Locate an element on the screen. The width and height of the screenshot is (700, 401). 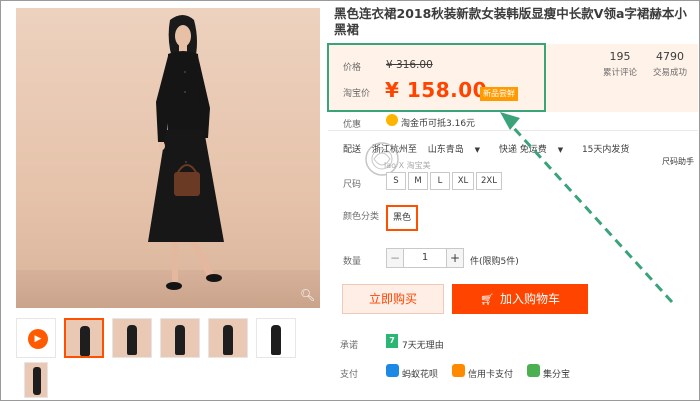
add-to-cart-button: 🛒︎ 加入购物车 is located at coordinates (520, 299).